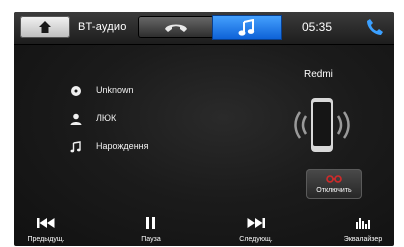 The width and height of the screenshot is (404, 247). What do you see at coordinates (375, 27) in the screenshot?
I see `call-icon` at bounding box center [375, 27].